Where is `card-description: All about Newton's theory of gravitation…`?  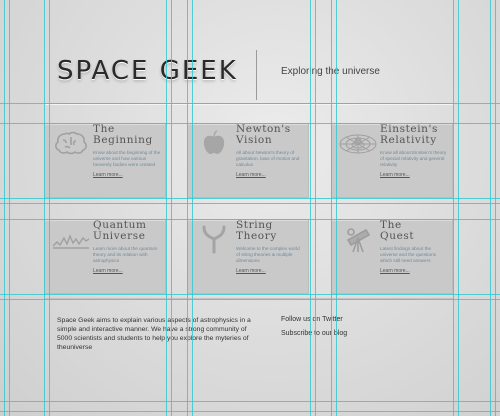
card-description: All about Newton's theory of gravitation… is located at coordinates (268, 158).